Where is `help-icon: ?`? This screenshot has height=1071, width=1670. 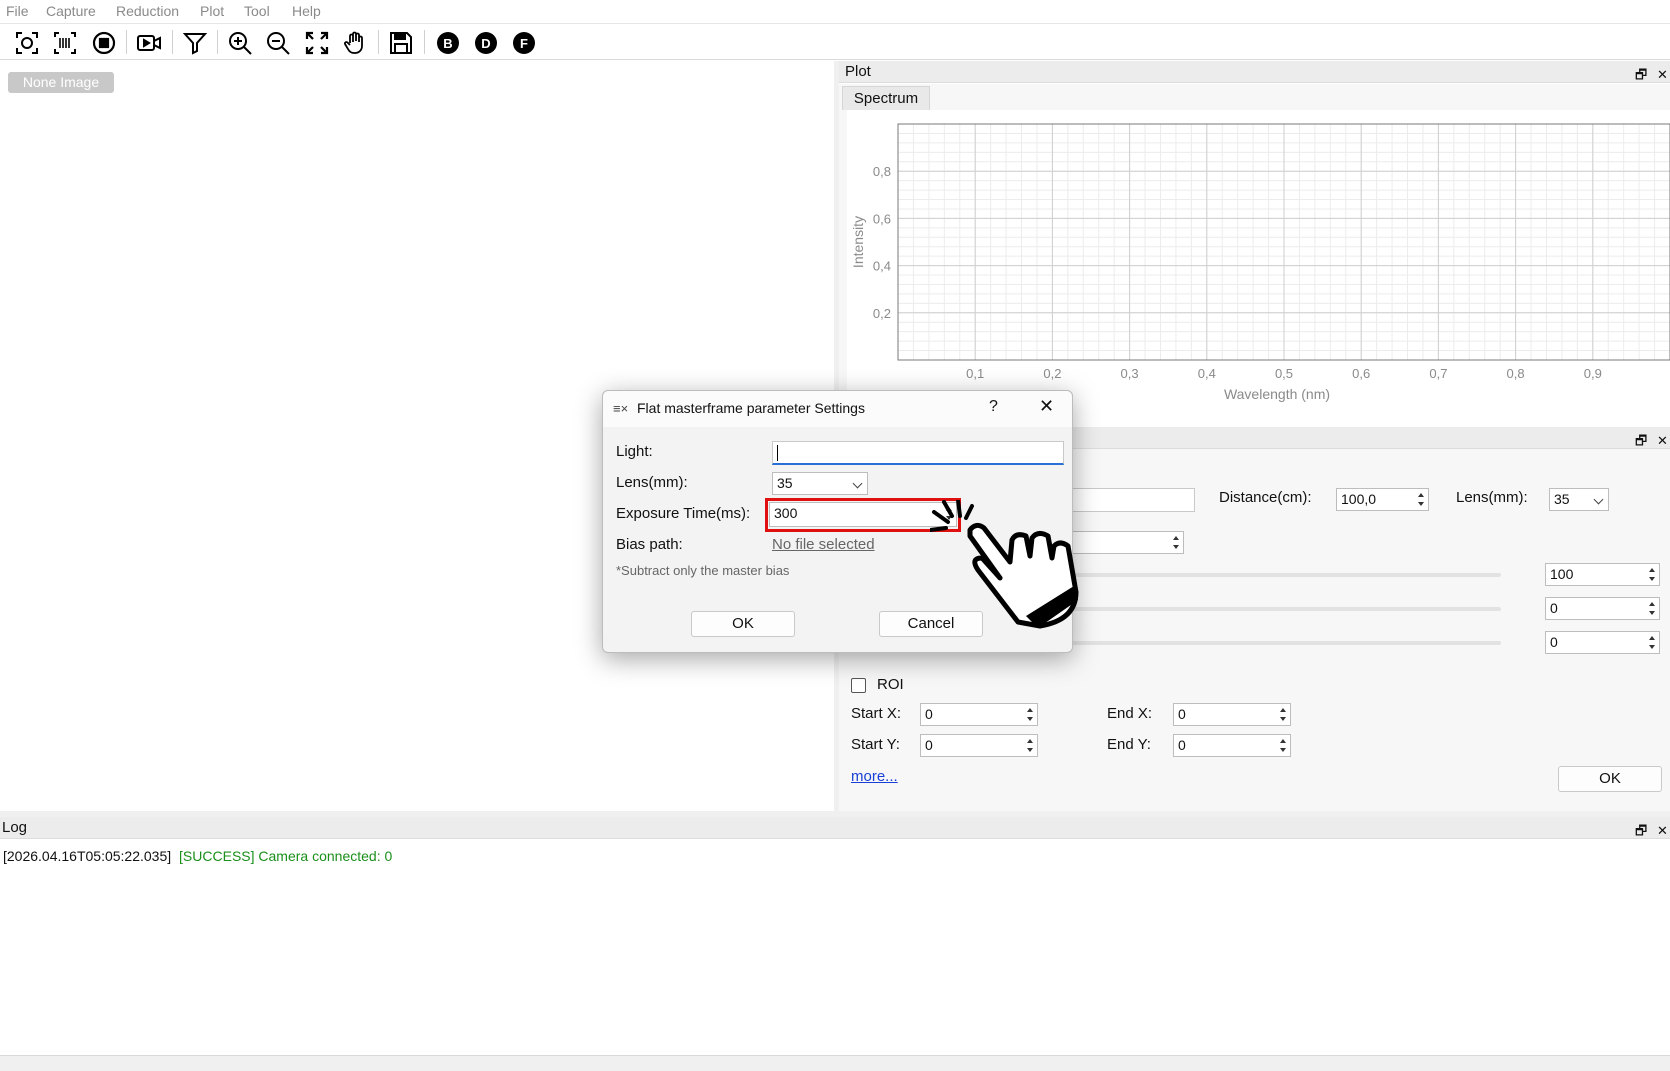 help-icon: ? is located at coordinates (993, 407).